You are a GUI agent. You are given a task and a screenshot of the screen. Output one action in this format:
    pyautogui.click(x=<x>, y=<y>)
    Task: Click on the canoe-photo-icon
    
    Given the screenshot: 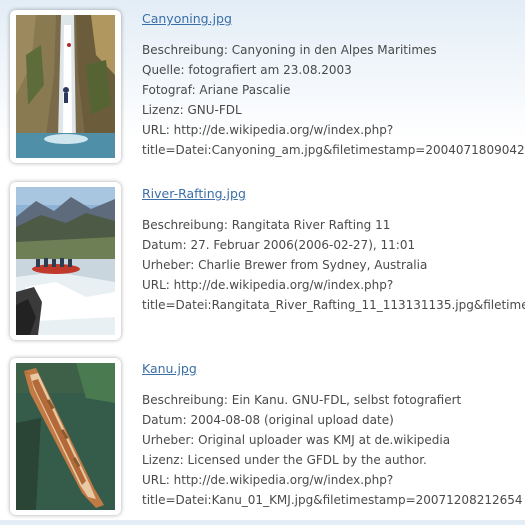 What is the action you would take?
    pyautogui.click(x=65, y=436)
    